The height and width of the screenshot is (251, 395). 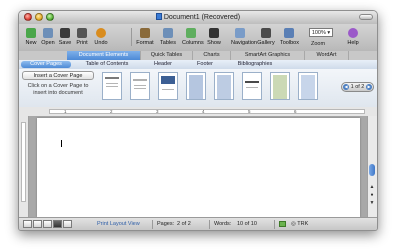 I want to click on tab-charts: Charts, so click(x=212, y=55).